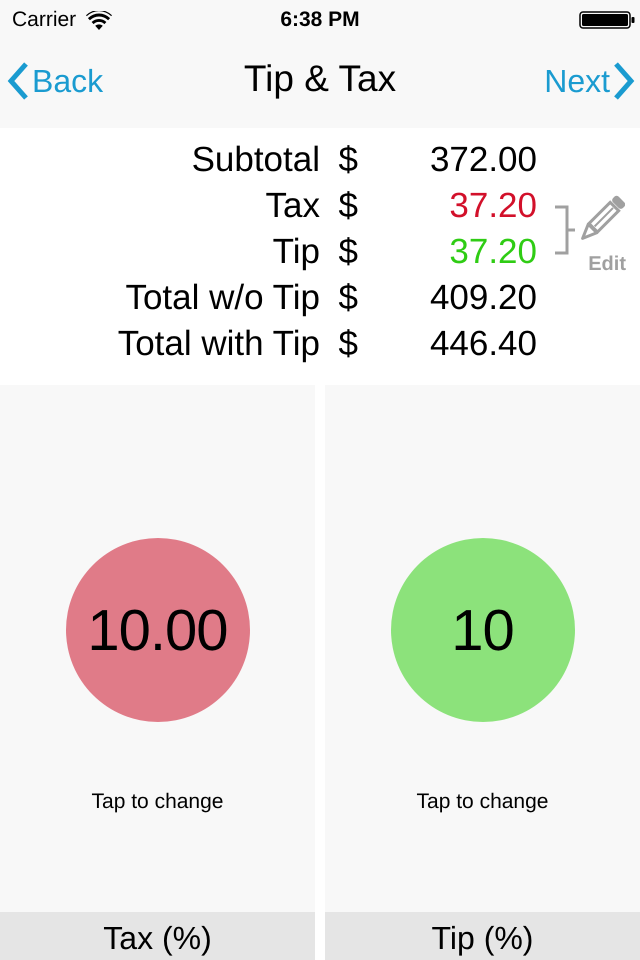 The image size is (640, 960). Describe the element at coordinates (320, 79) in the screenshot. I see `screen-title: Tip & Tax` at that location.